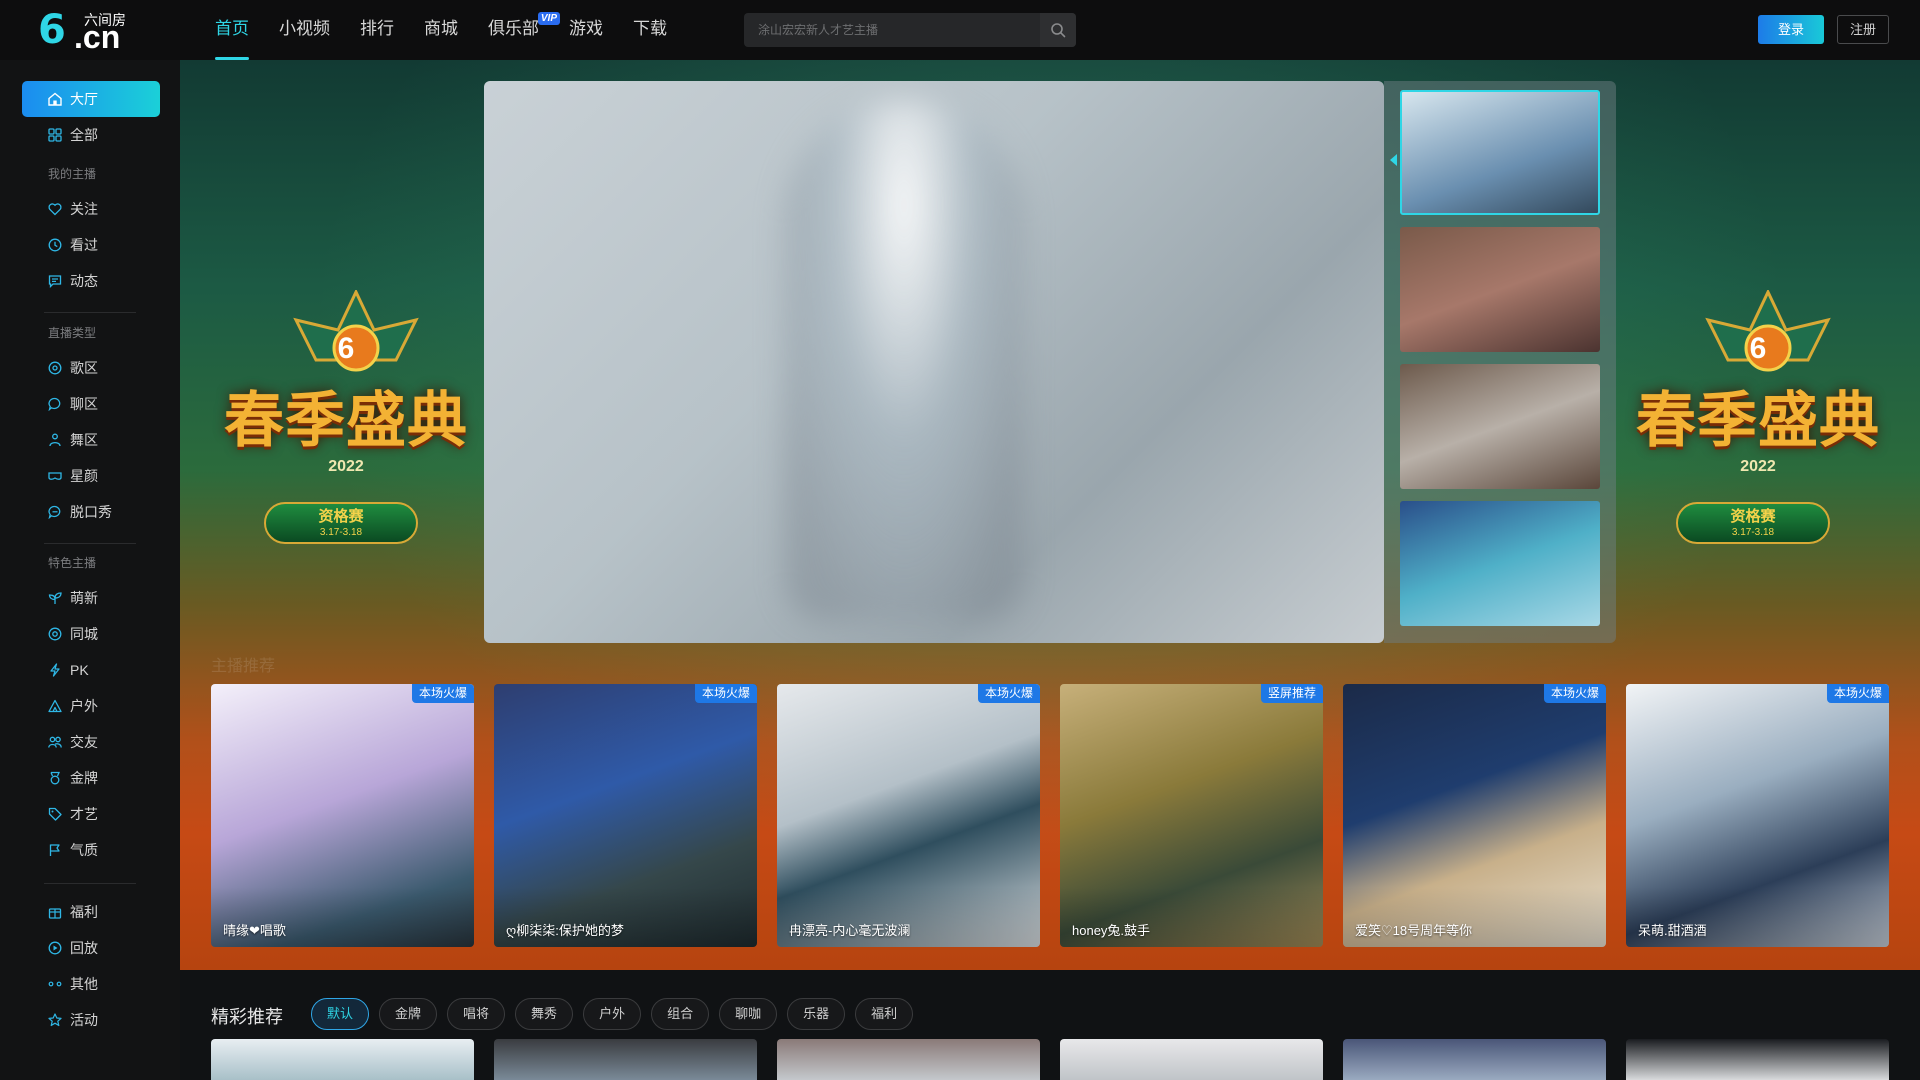  What do you see at coordinates (1474, 815) in the screenshot?
I see `anchor-card: 本场火爆 爱笑♡18号周年等你` at bounding box center [1474, 815].